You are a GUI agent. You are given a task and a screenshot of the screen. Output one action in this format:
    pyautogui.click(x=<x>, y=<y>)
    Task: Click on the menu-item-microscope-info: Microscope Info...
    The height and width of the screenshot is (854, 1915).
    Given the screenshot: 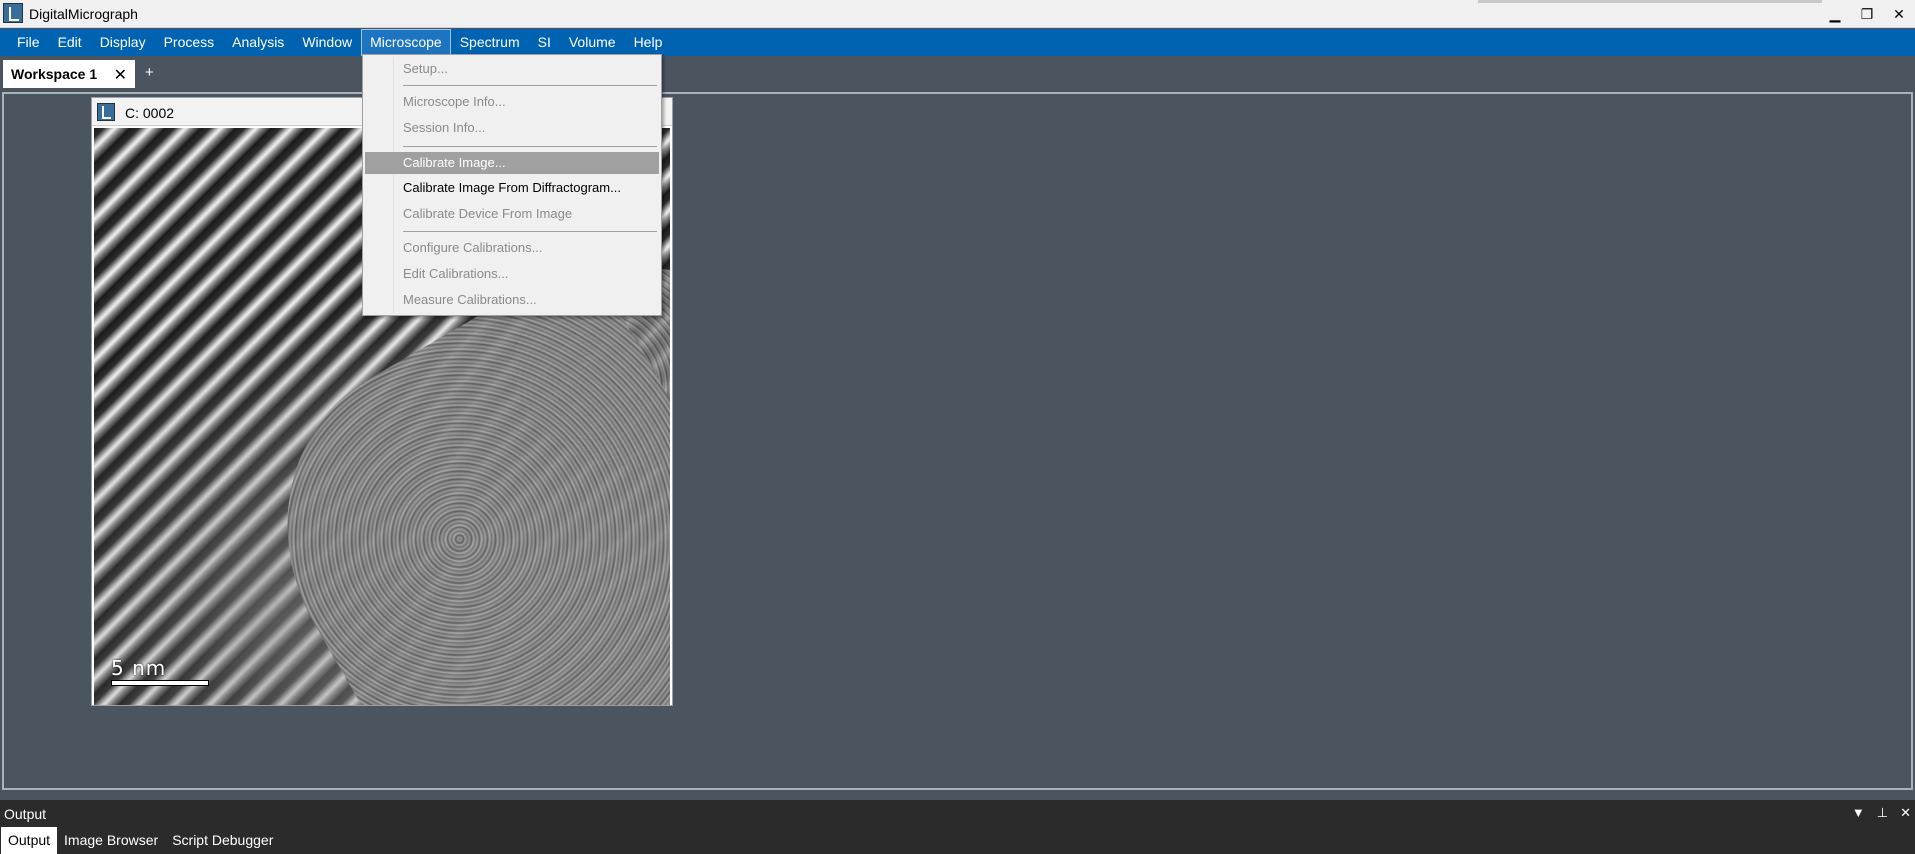 What is the action you would take?
    pyautogui.click(x=512, y=102)
    